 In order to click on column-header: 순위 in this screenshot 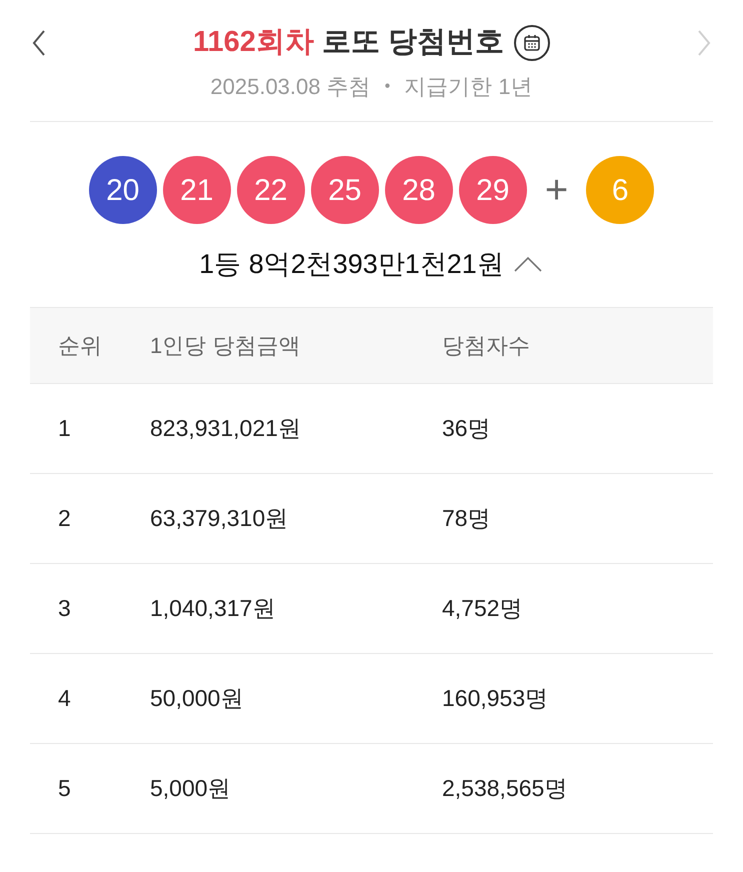, I will do `click(80, 346)`.